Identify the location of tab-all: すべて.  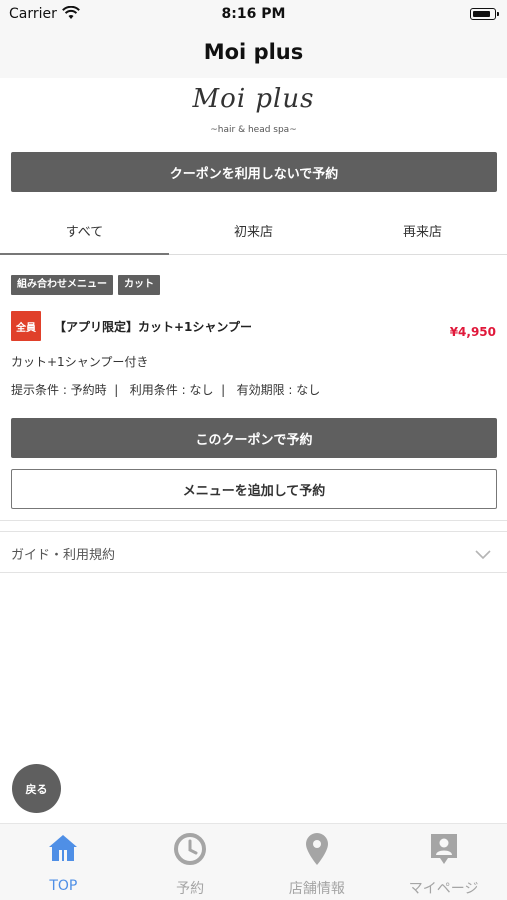
(84, 231).